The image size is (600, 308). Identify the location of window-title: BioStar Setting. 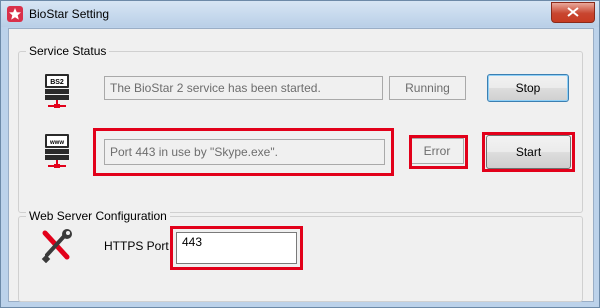
(69, 14).